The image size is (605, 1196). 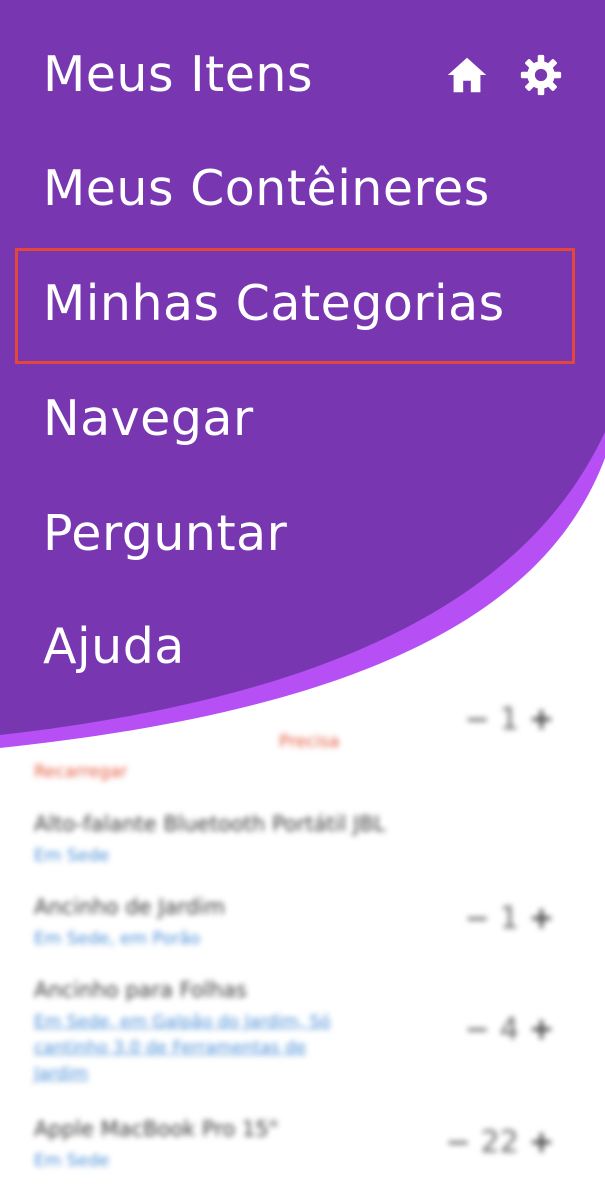 I want to click on item-location-line3: Jardim, so click(x=61, y=1074).